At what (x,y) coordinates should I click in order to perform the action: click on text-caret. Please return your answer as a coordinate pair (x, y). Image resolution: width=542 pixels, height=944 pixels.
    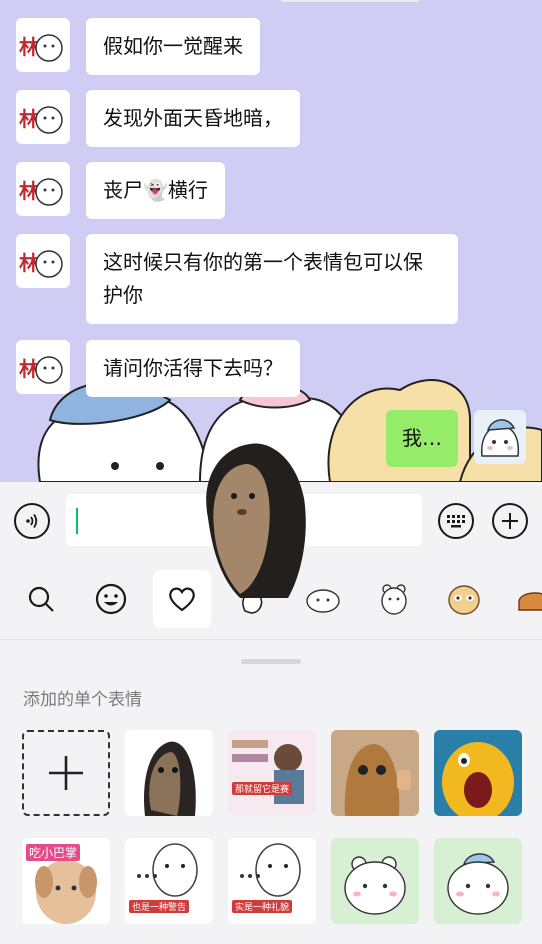
    Looking at the image, I should click on (77, 521).